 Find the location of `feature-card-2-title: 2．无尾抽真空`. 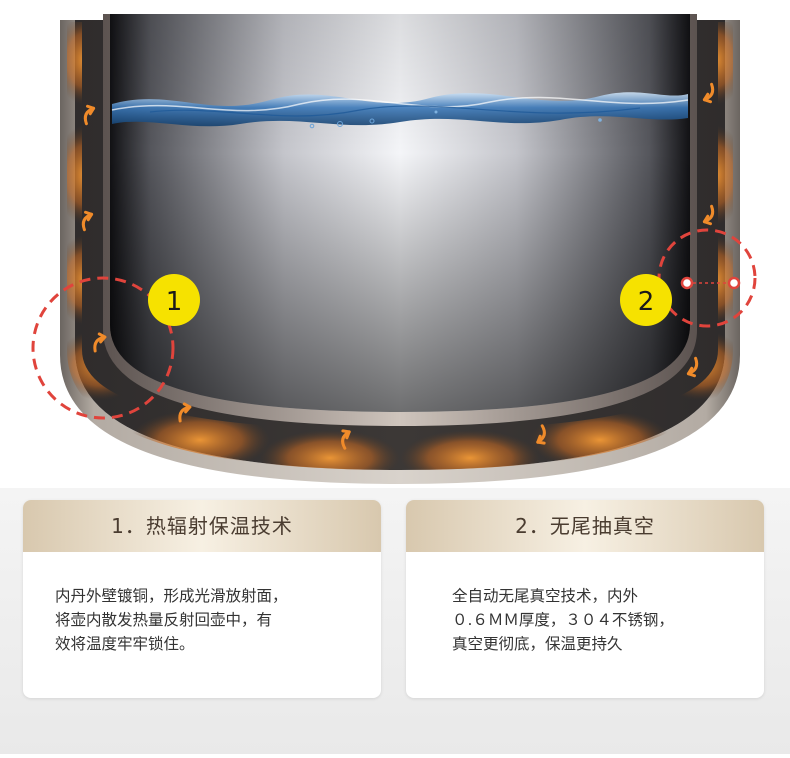

feature-card-2-title: 2．无尾抽真空 is located at coordinates (585, 526).